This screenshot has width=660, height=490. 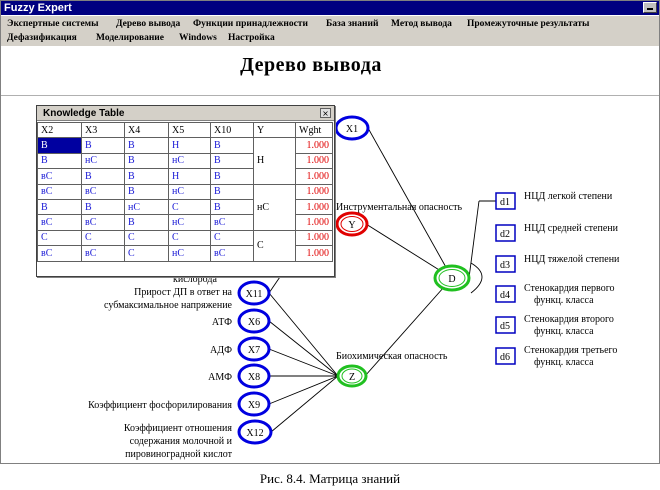 What do you see at coordinates (564, 331) in the screenshot?
I see `output-d5-text-2: функц. класса` at bounding box center [564, 331].